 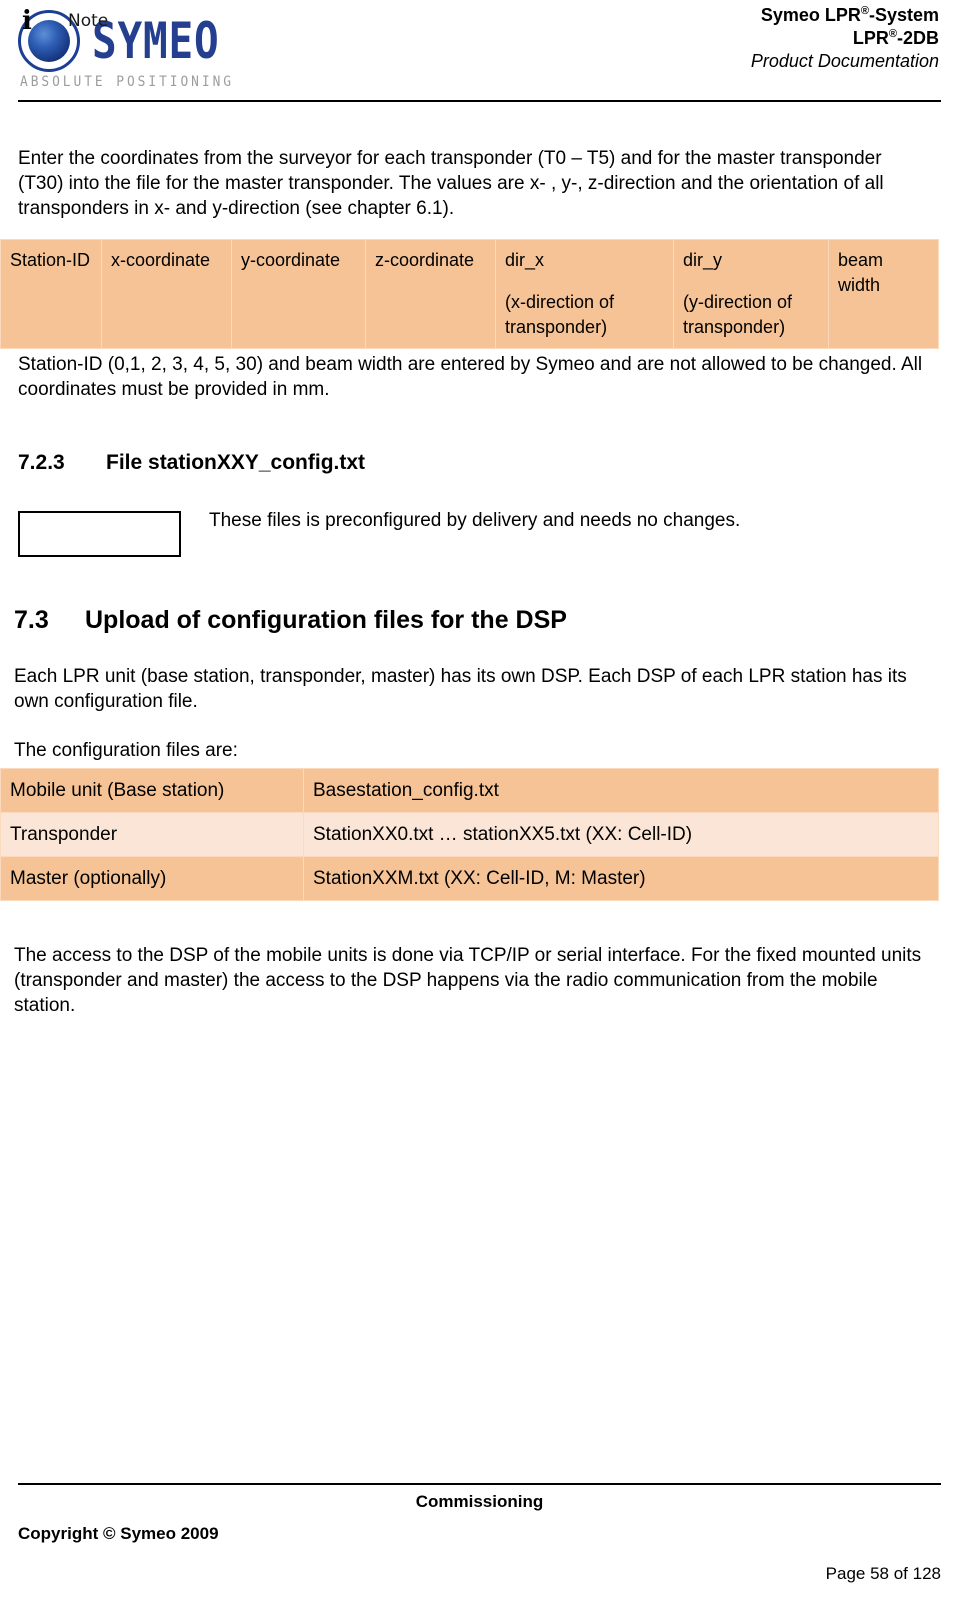 I want to click on column-title: x-coordinate, so click(x=161, y=260).